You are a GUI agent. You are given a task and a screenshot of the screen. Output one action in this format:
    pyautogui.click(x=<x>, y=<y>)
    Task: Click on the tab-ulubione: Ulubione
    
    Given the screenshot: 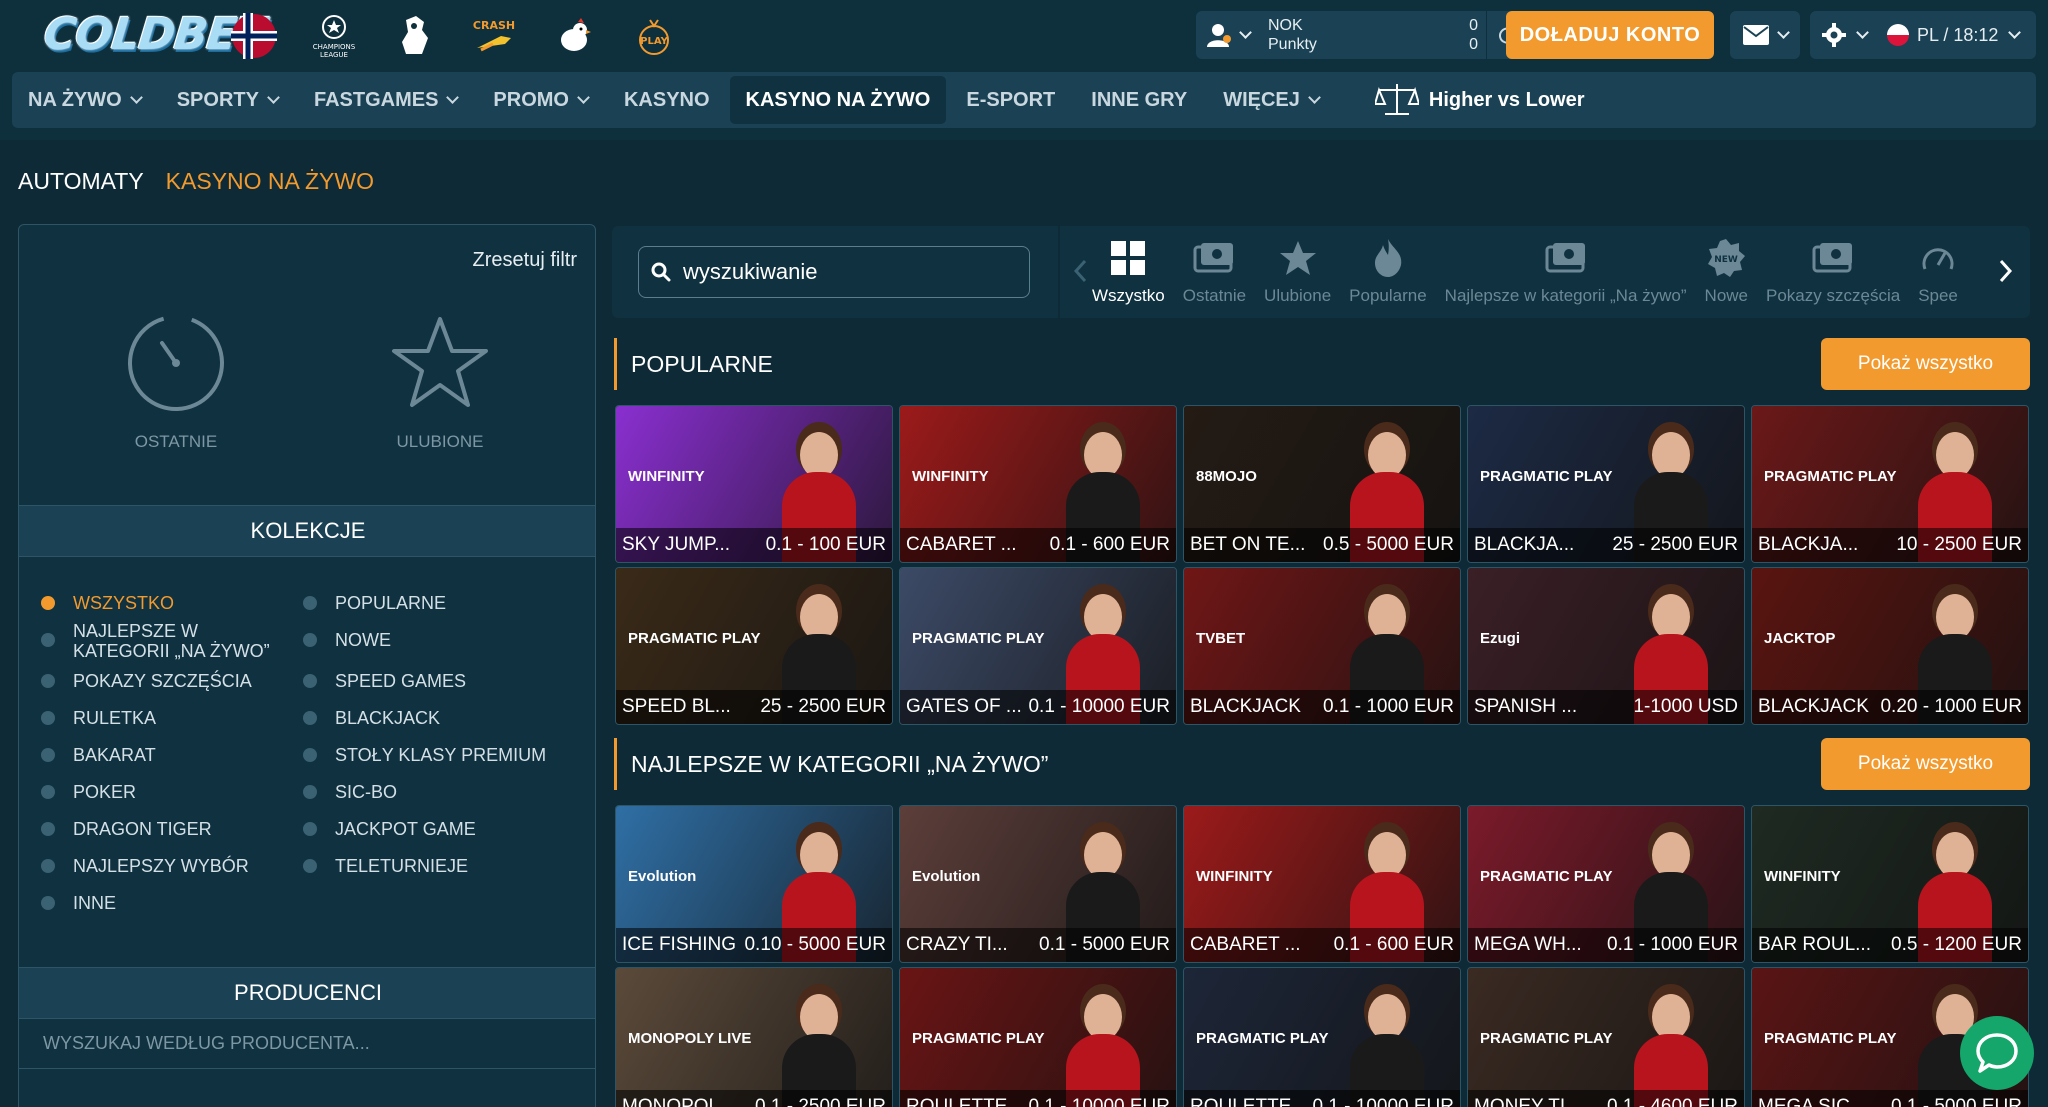 What is the action you would take?
    pyautogui.click(x=1297, y=272)
    